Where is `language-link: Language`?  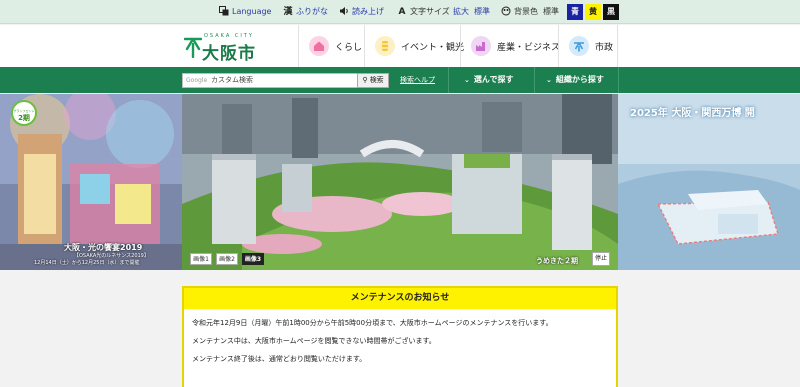
language-link: Language is located at coordinates (244, 12).